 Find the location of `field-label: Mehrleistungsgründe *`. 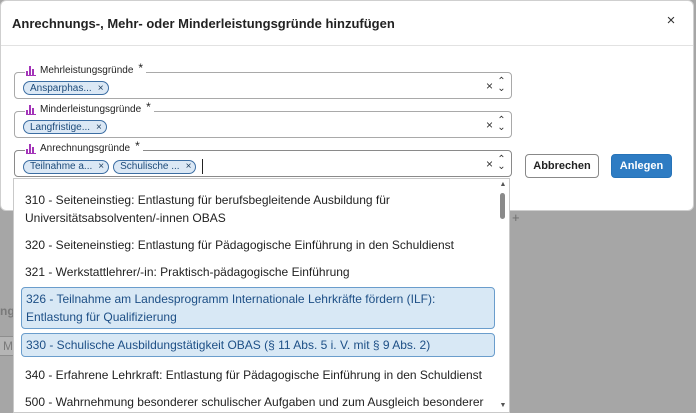

field-label: Mehrleistungsgründe * is located at coordinates (86, 68).